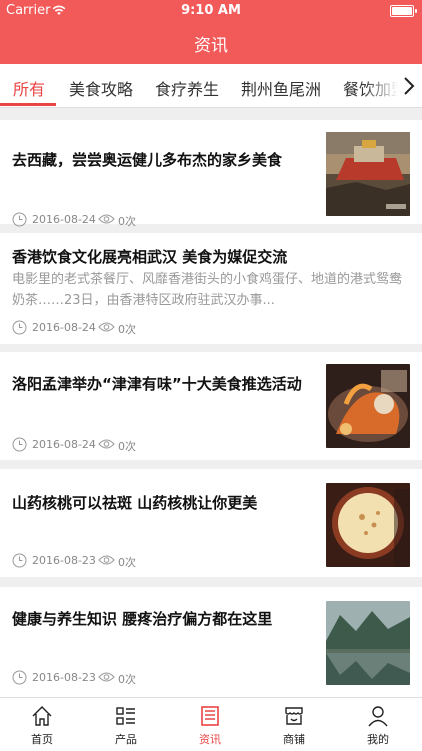 The width and height of the screenshot is (422, 751). Describe the element at coordinates (378, 716) in the screenshot. I see `user-icon` at that location.